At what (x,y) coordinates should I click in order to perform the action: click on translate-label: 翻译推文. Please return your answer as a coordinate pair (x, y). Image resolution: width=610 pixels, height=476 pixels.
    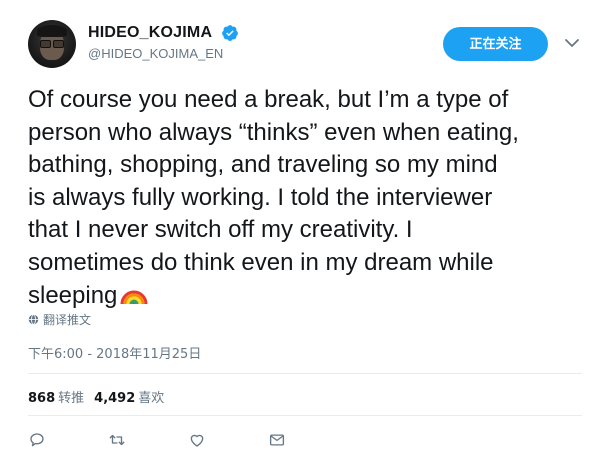
    Looking at the image, I should click on (67, 320).